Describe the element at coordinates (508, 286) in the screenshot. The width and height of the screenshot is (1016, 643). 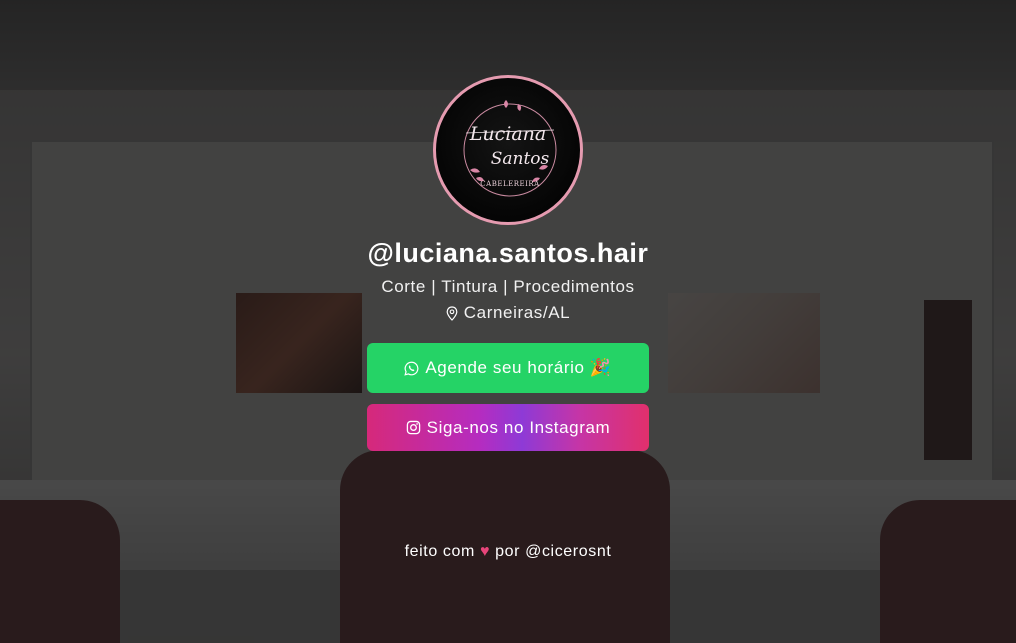
I see `profile-tagline: Corte | Tintura | Procedimentos` at that location.